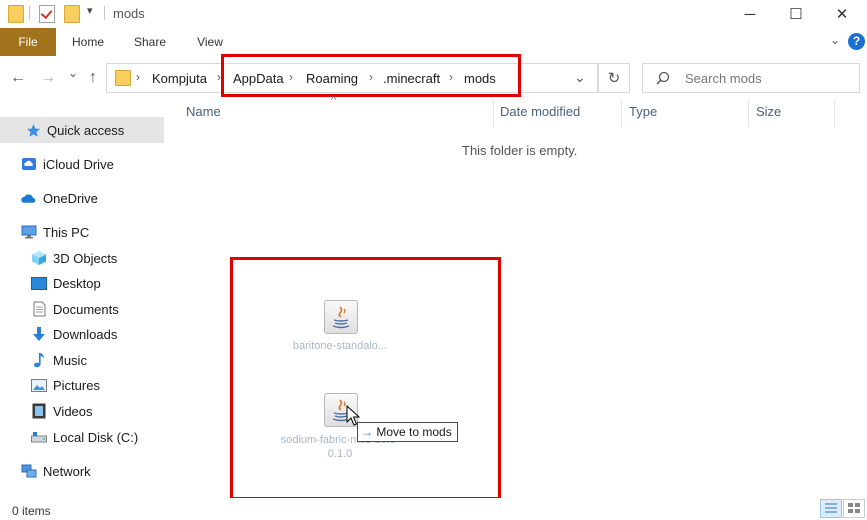  I want to click on sidebar-item-quick-access: Quick access, so click(82, 130).